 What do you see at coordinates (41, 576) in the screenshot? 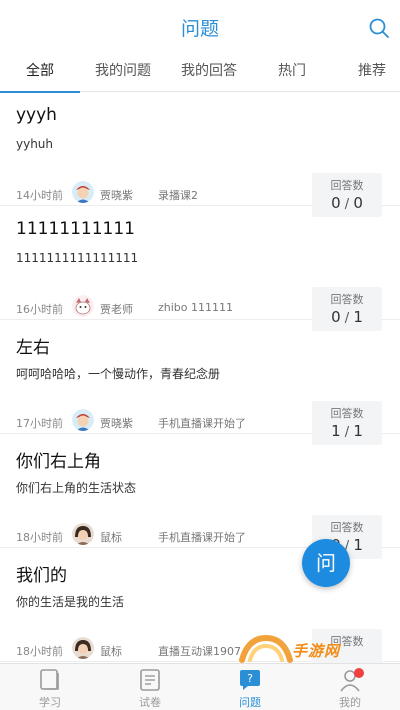
I see `question-title: 我们的` at bounding box center [41, 576].